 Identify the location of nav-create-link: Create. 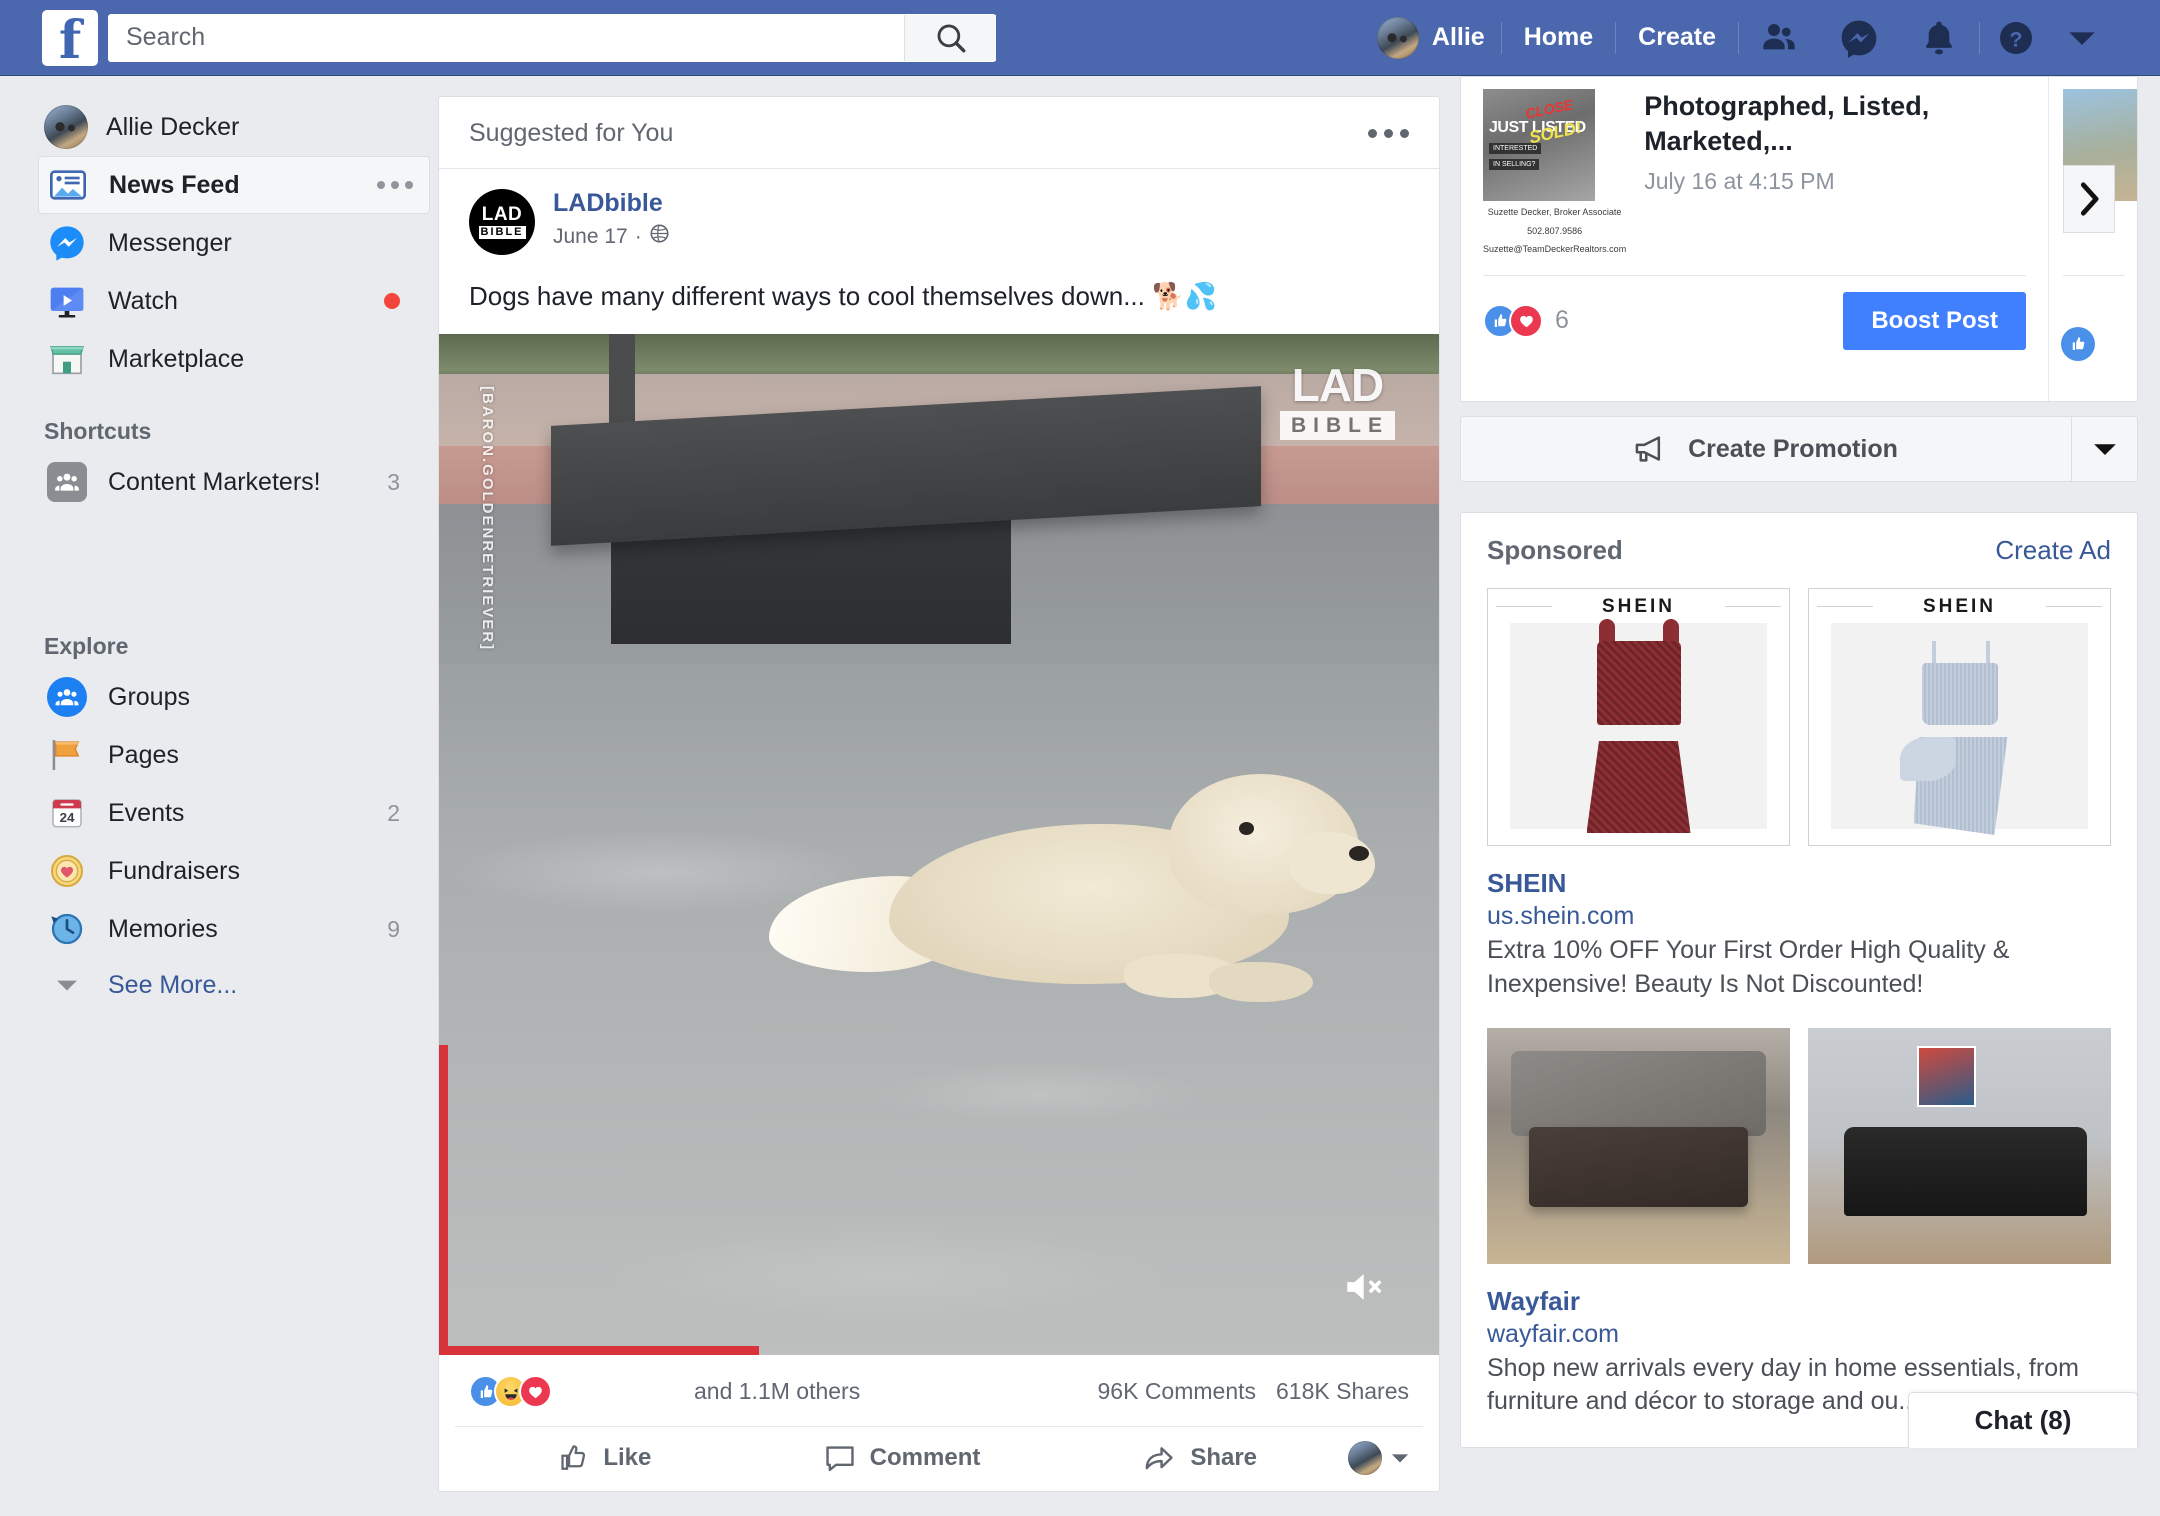
(1677, 37).